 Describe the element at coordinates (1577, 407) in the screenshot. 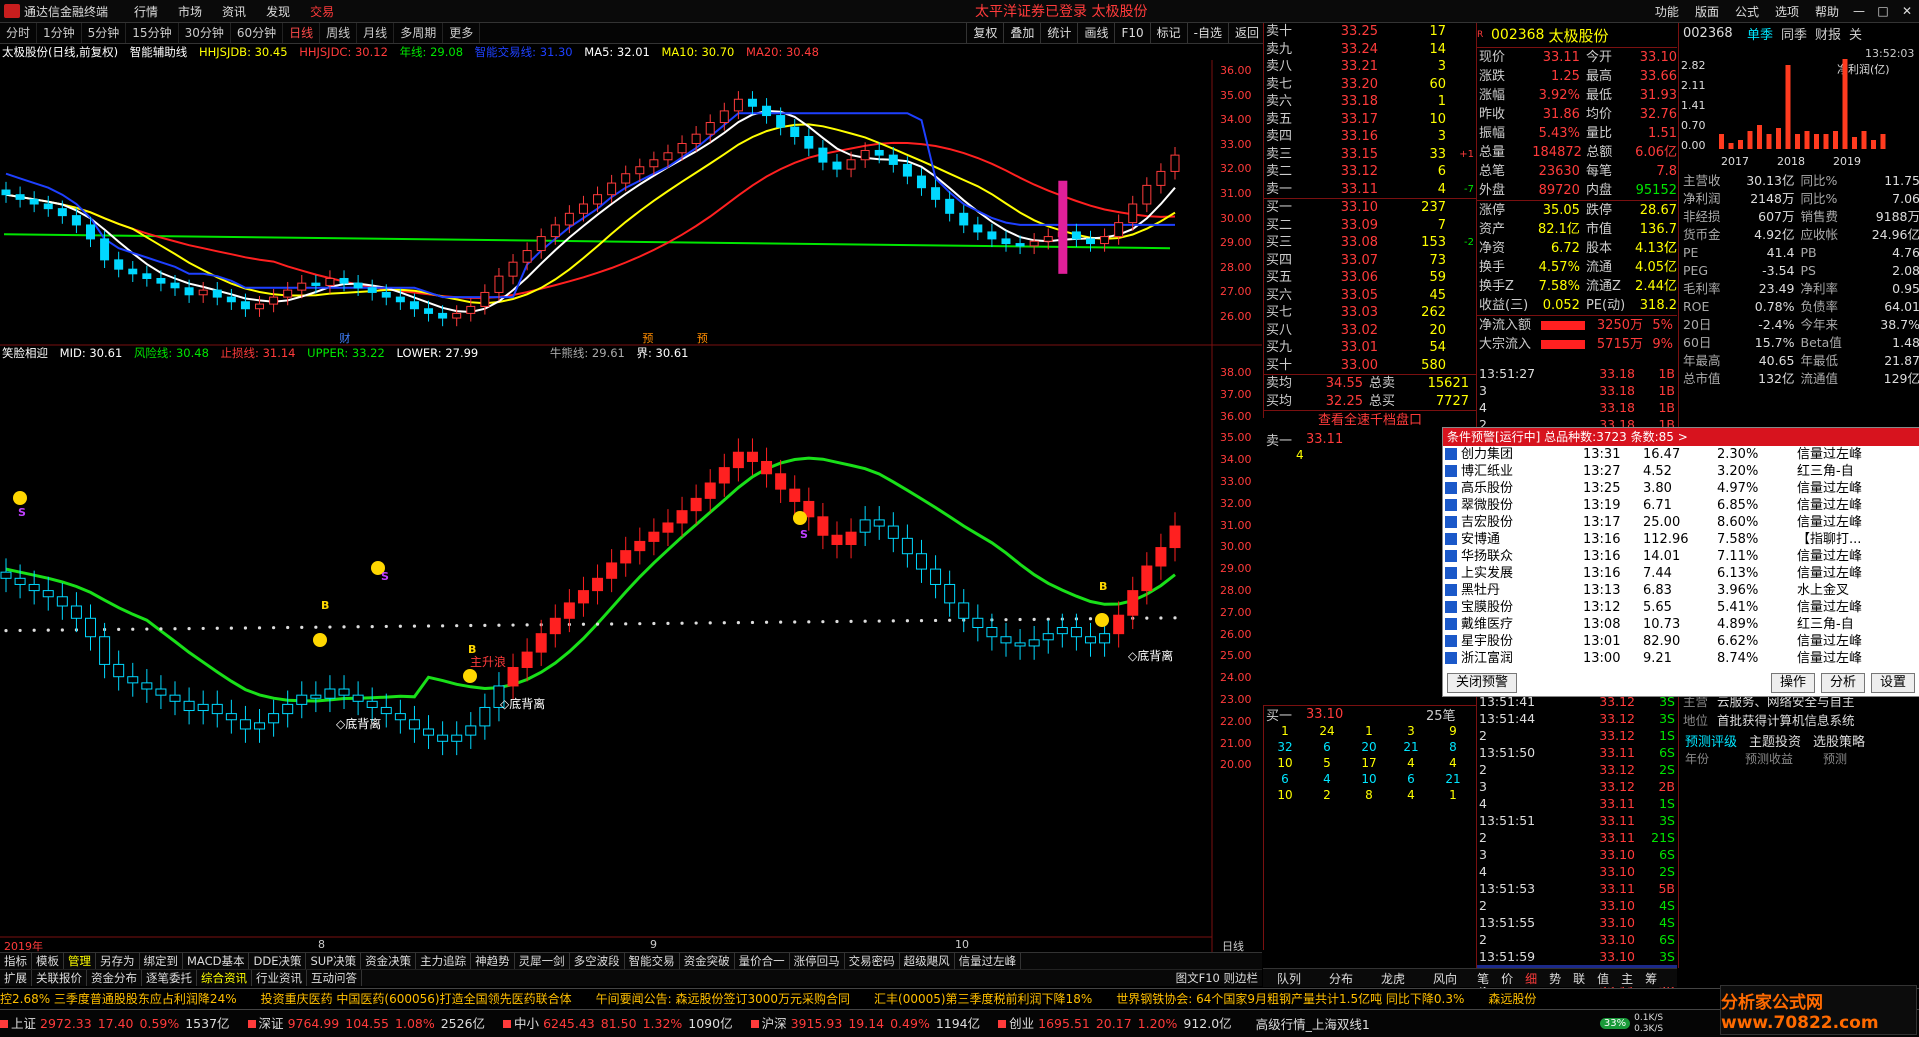

I see `tick-row: 4 33.18 1B` at that location.